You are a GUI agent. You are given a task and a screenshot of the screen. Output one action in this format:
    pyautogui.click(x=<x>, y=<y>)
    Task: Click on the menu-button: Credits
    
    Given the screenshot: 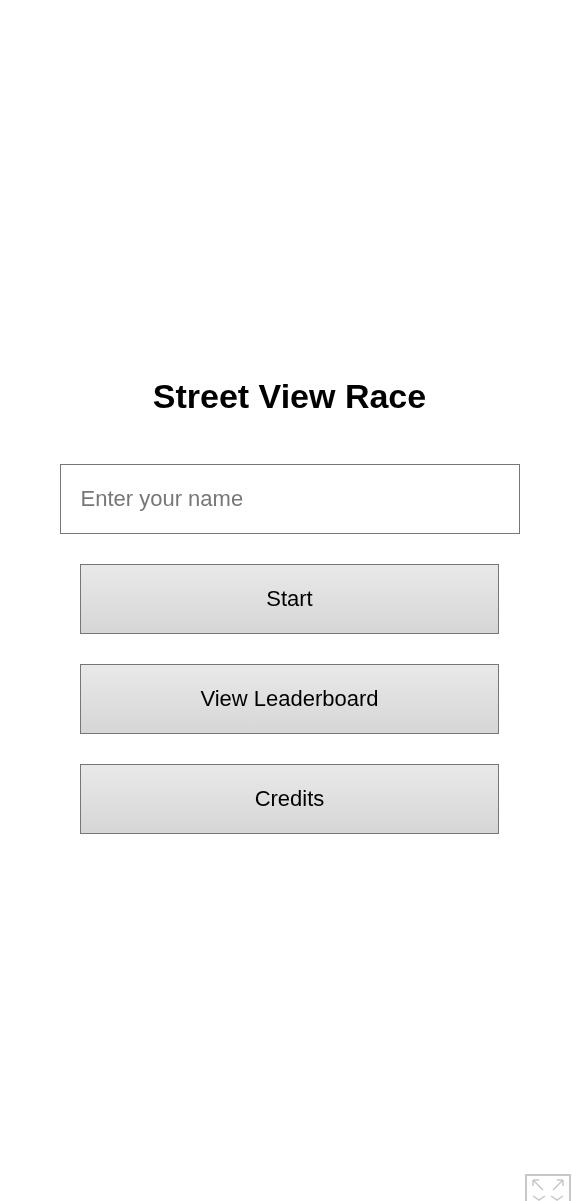 What is the action you would take?
    pyautogui.click(x=289, y=798)
    